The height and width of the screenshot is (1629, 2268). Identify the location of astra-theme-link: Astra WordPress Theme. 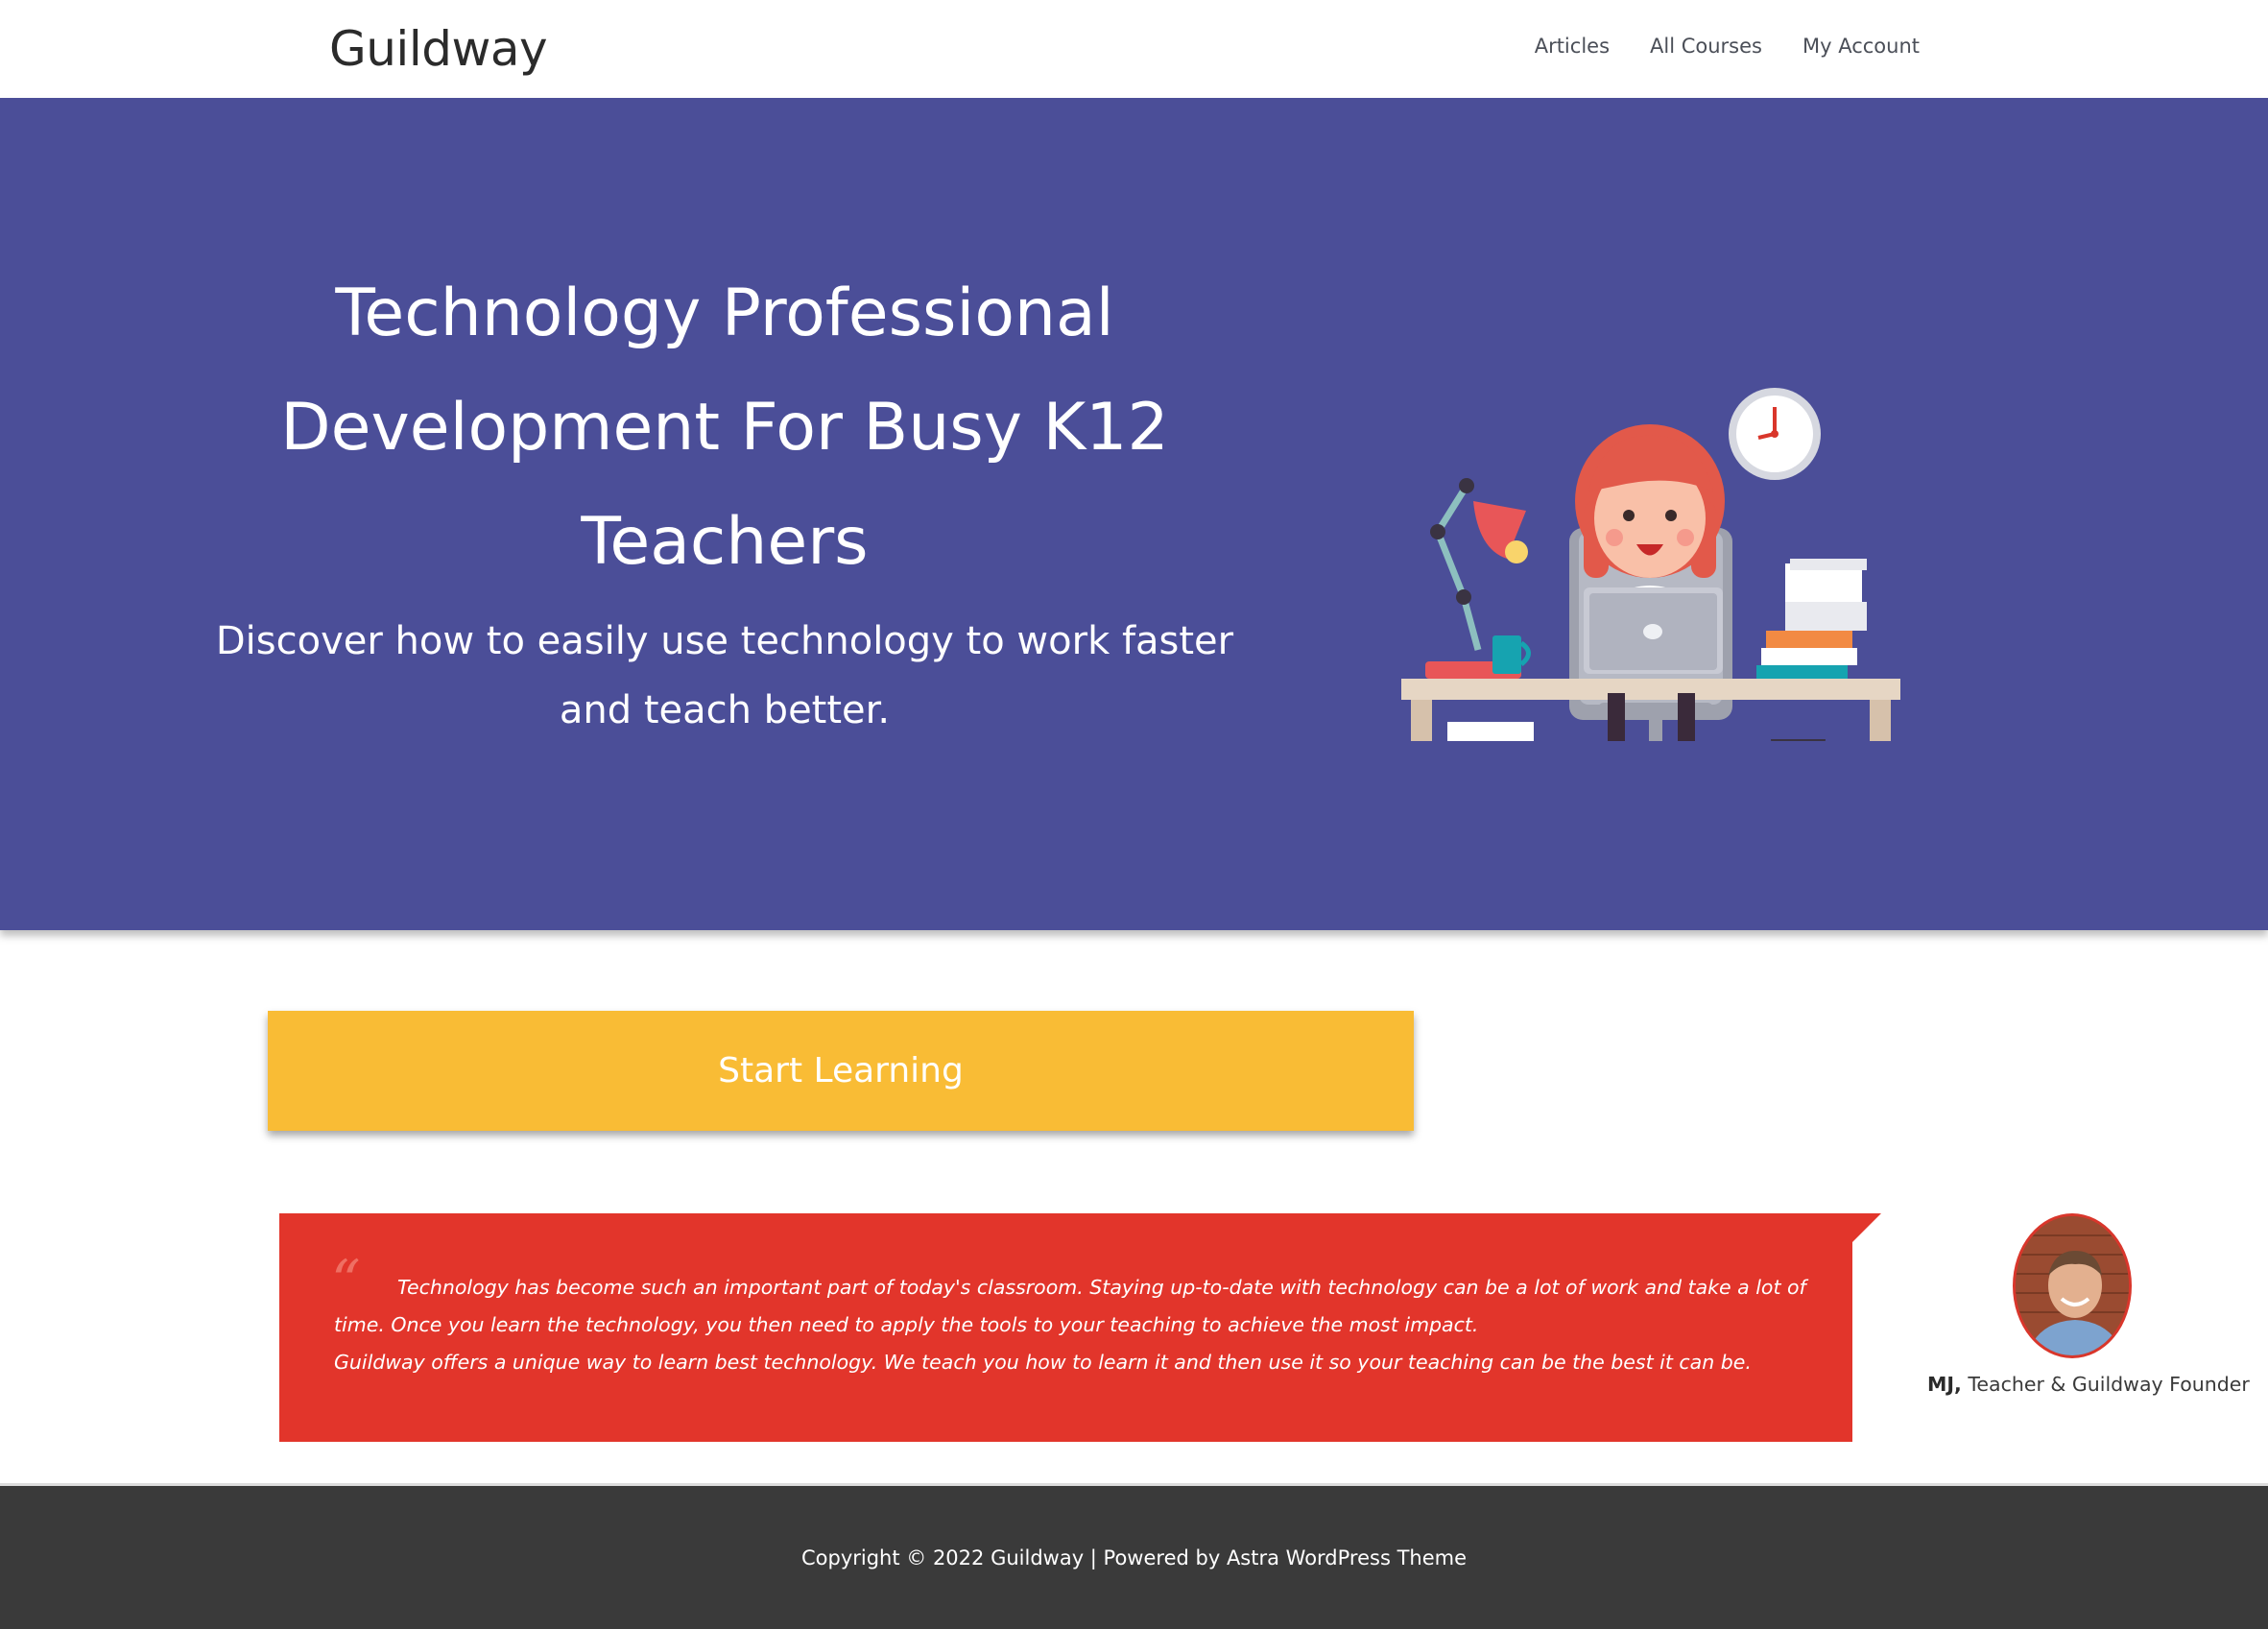
(1347, 1557).